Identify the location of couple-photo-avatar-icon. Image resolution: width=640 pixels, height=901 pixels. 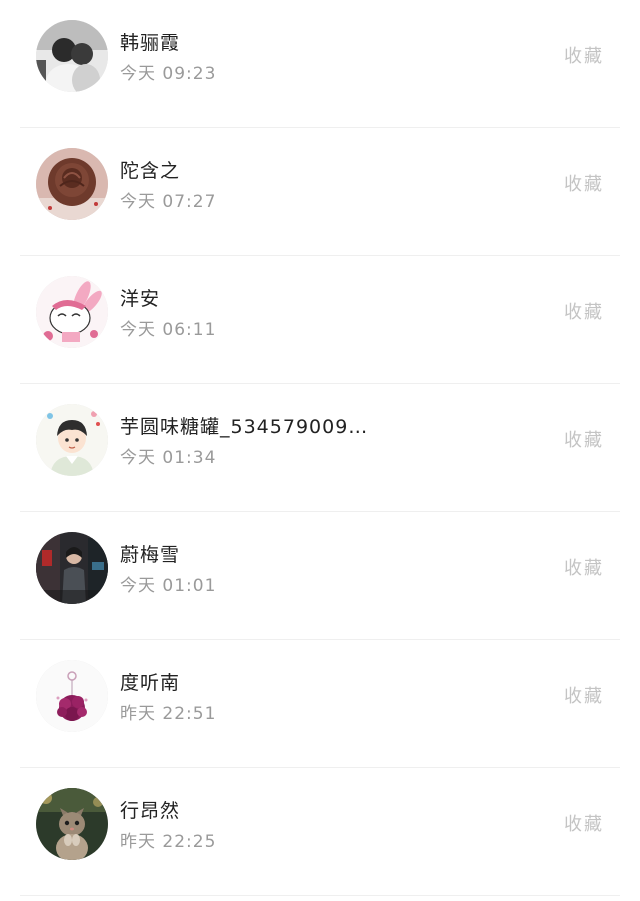
(72, 56).